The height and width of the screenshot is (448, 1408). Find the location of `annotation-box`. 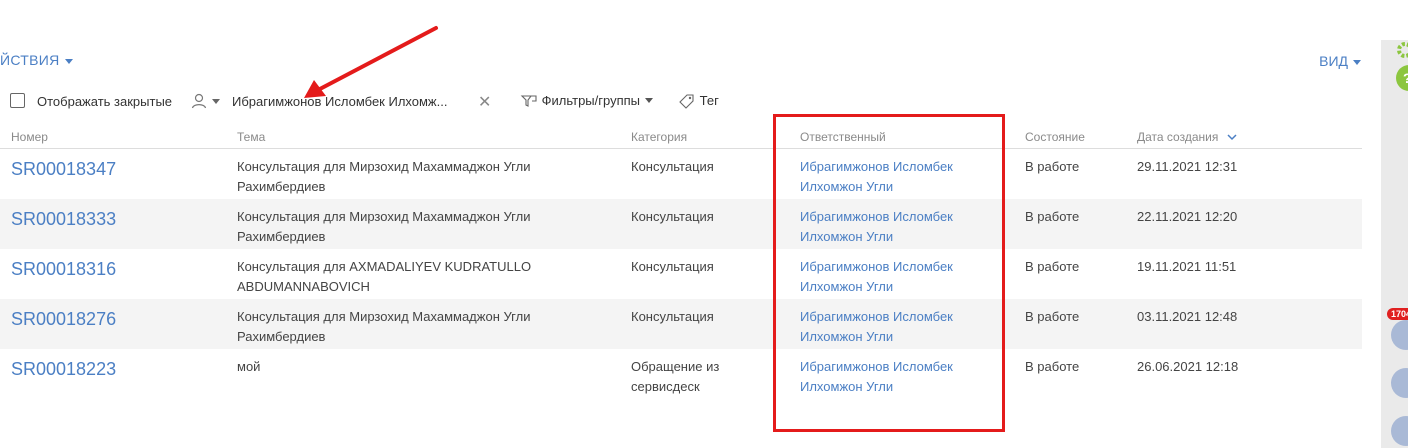

annotation-box is located at coordinates (889, 273).